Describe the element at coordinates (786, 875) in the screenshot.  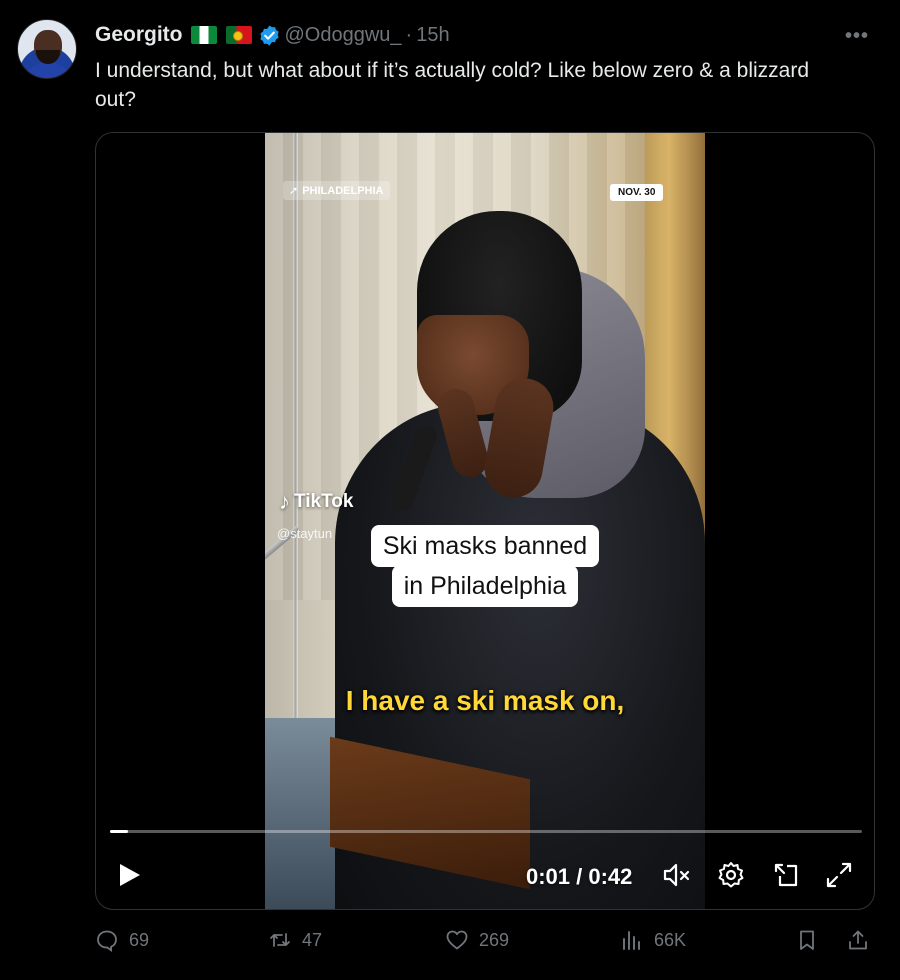
I see `picture-in-picture-icon` at that location.